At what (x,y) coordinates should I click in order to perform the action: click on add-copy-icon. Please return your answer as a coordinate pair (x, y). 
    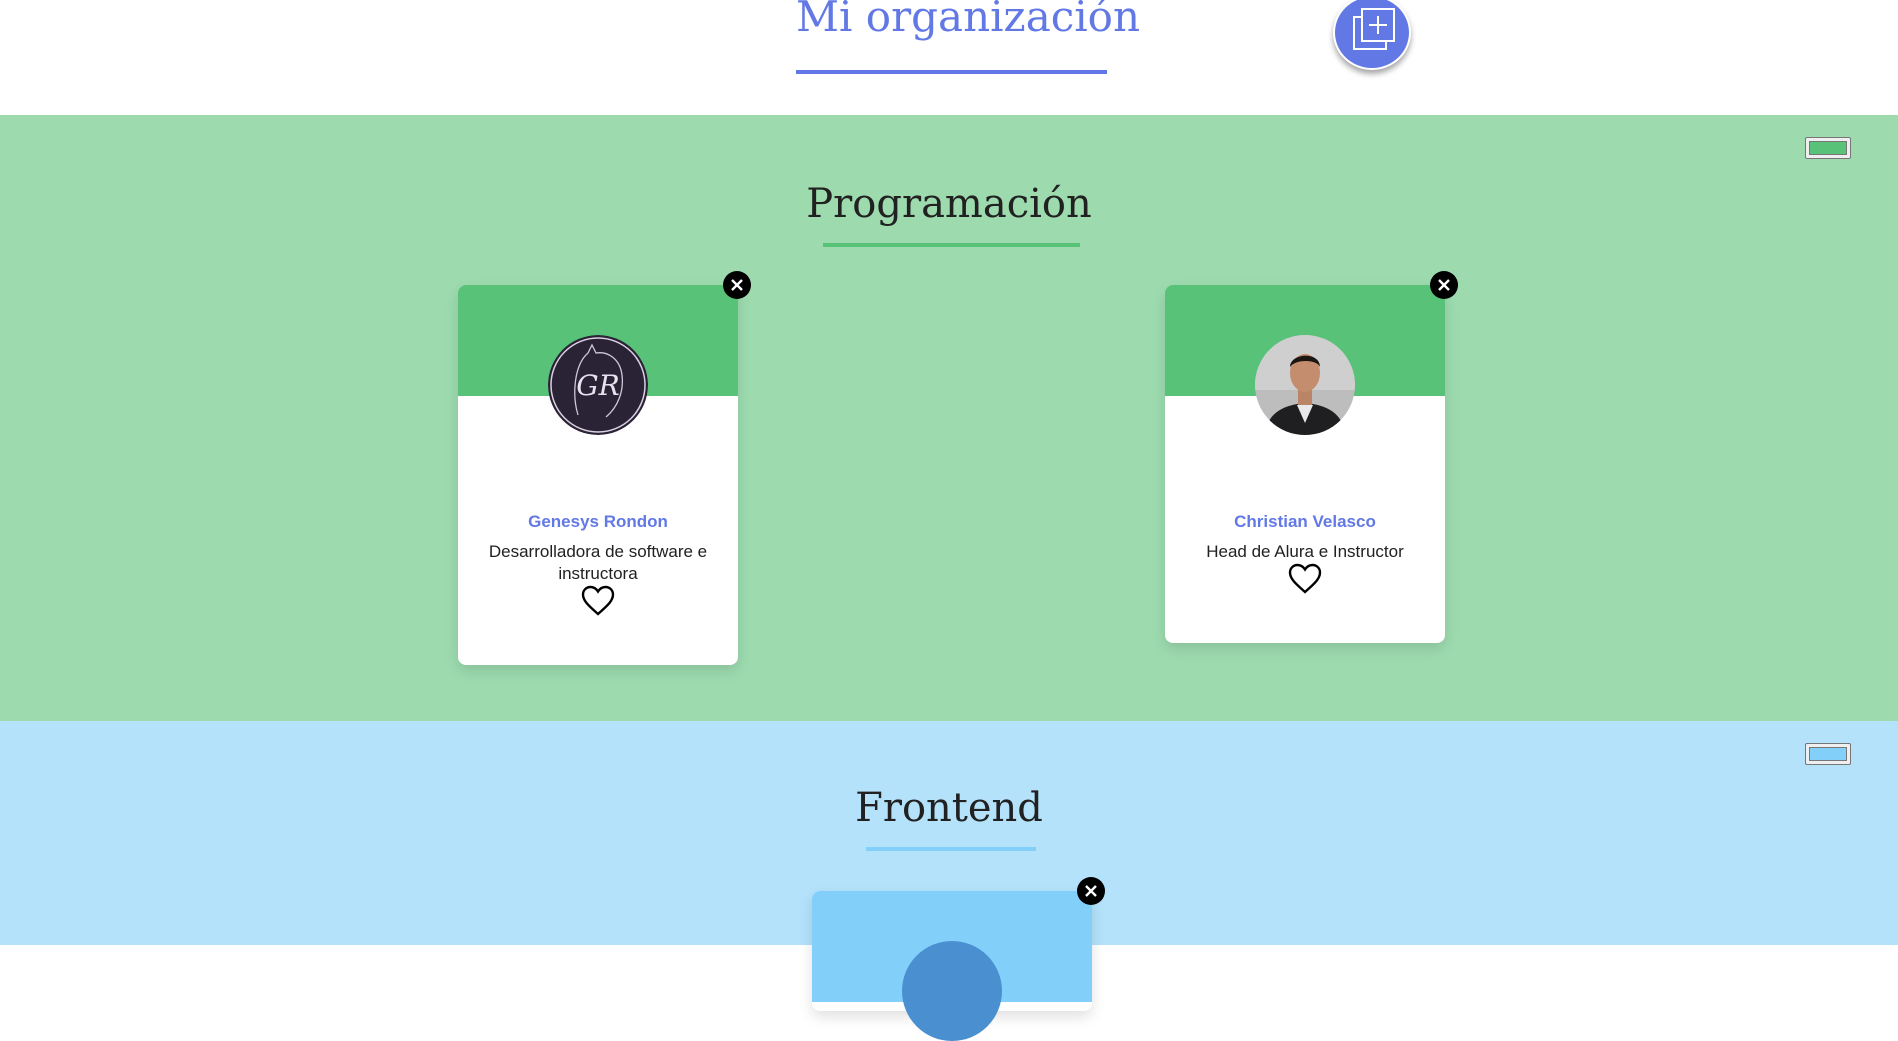
    Looking at the image, I should click on (1374, 29).